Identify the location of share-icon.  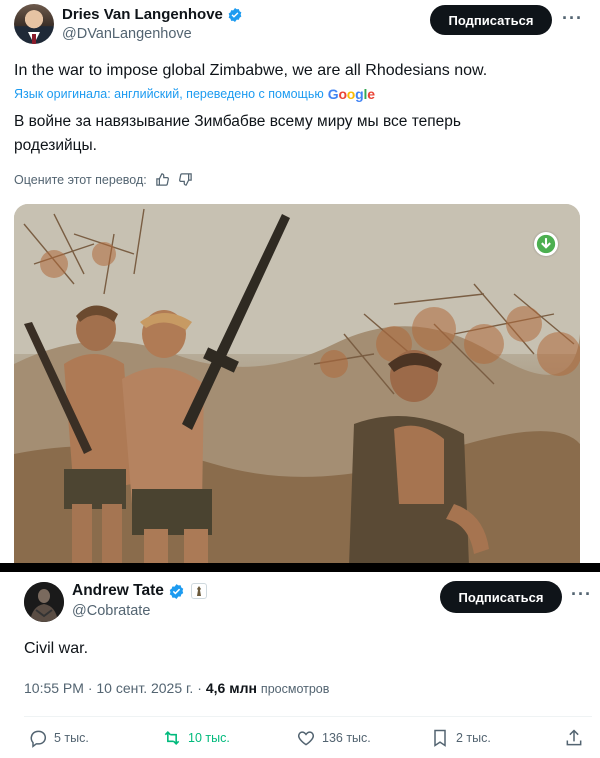
(574, 737).